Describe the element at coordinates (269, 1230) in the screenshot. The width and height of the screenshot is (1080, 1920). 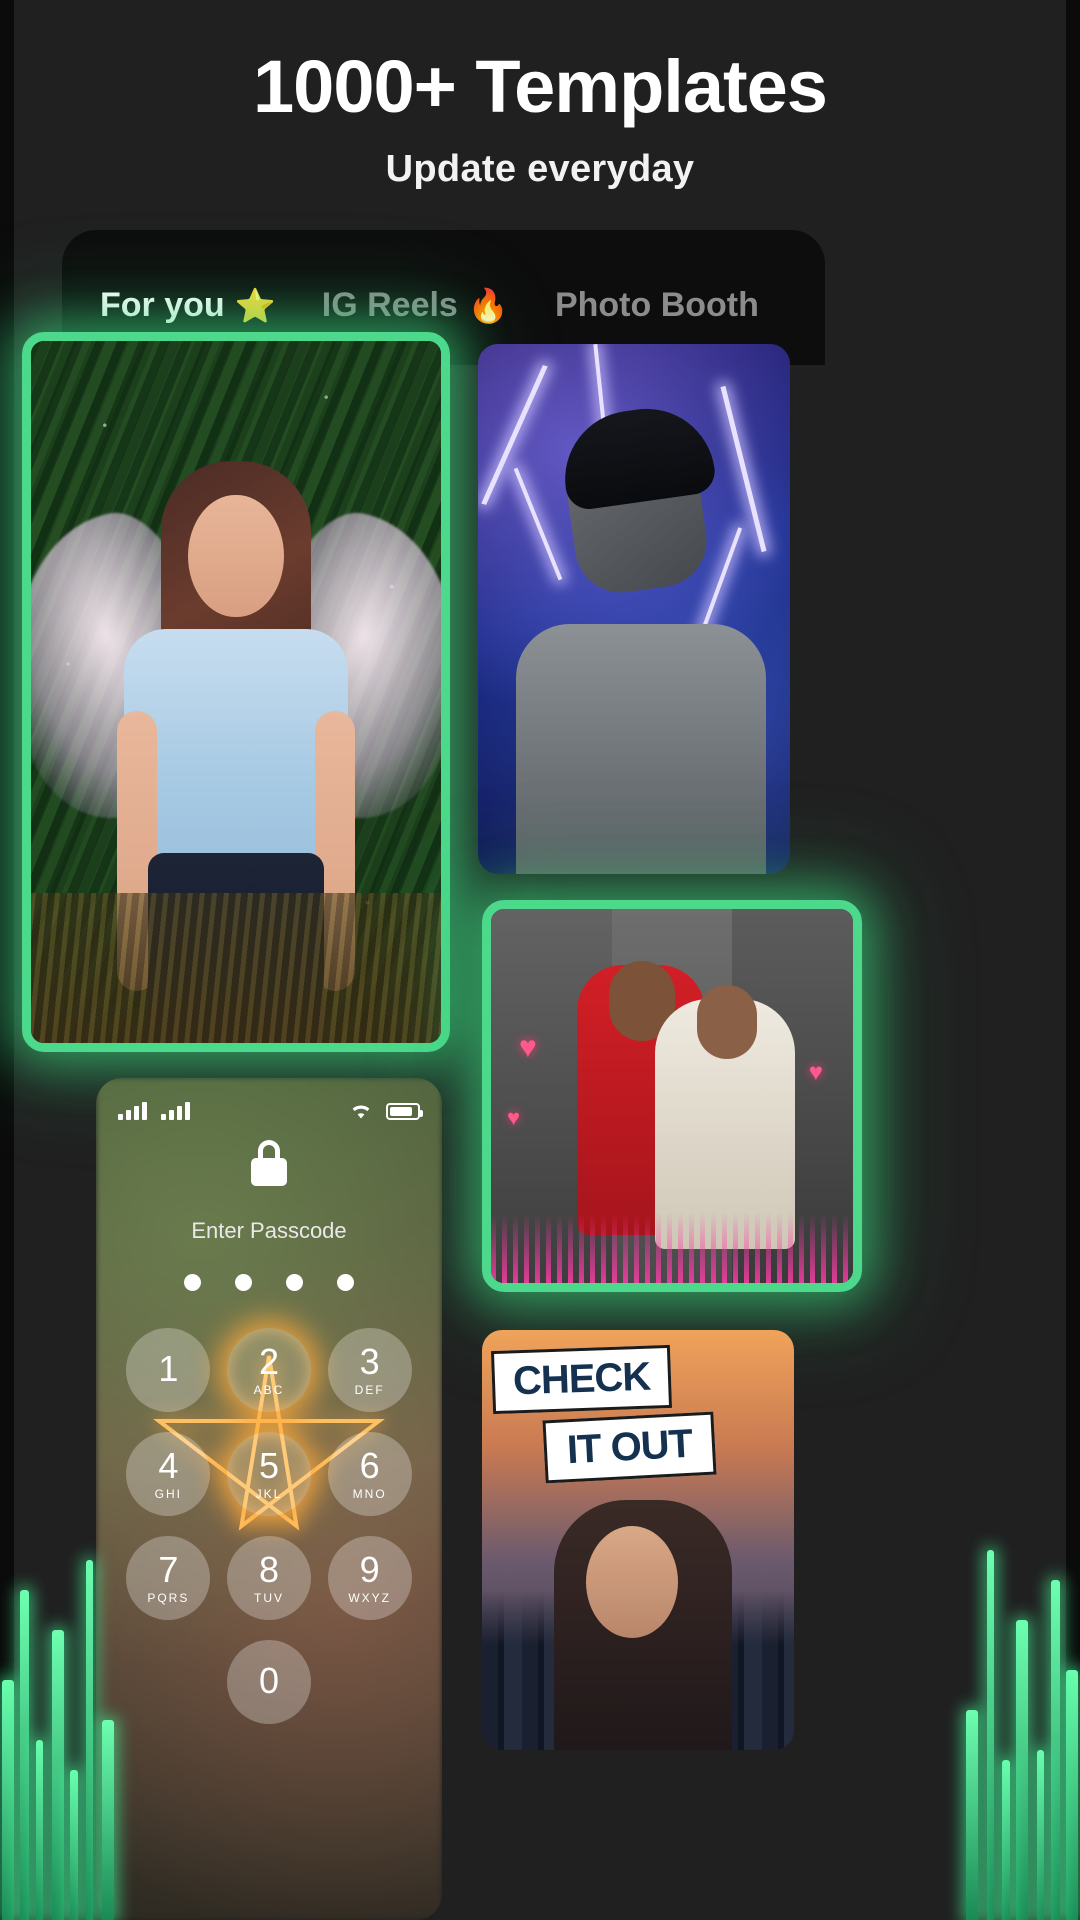
I see `passcode-label: Enter Passcode` at that location.